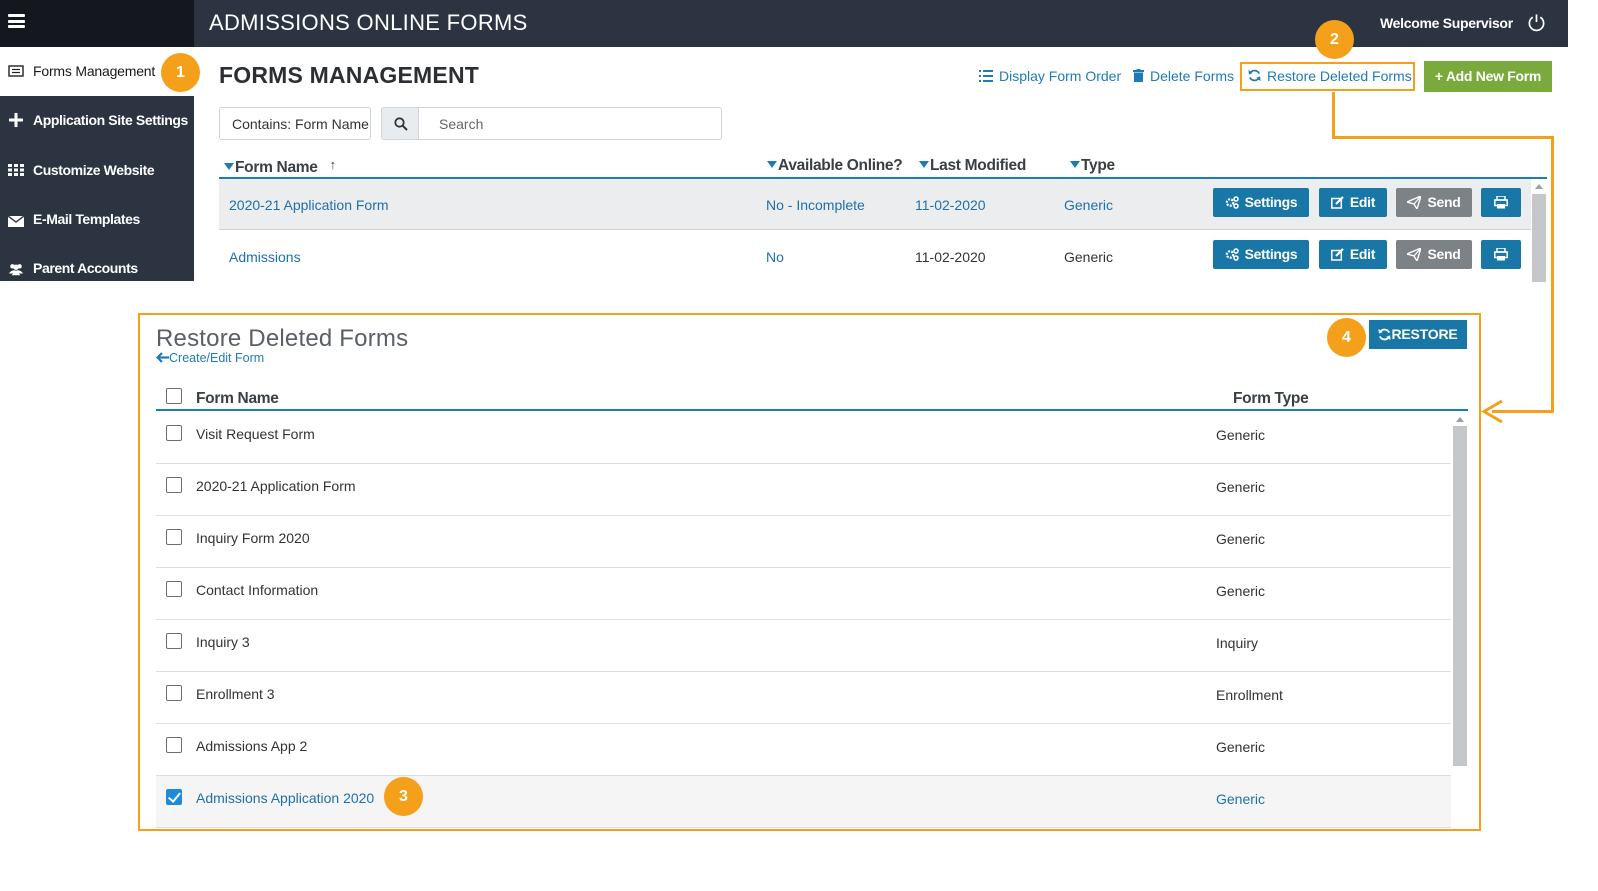  What do you see at coordinates (97, 23) in the screenshot?
I see `hamburger-menu-button` at bounding box center [97, 23].